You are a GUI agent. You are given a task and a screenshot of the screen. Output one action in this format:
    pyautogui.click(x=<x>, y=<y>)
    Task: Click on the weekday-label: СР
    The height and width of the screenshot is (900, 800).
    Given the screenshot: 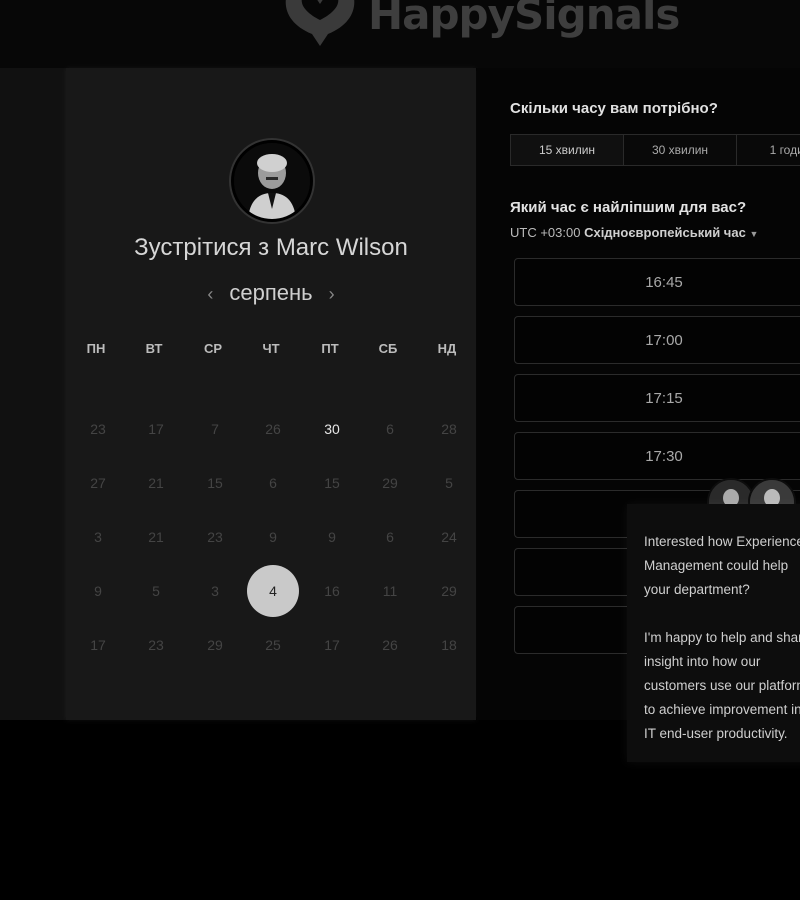 What is the action you would take?
    pyautogui.click(x=213, y=348)
    